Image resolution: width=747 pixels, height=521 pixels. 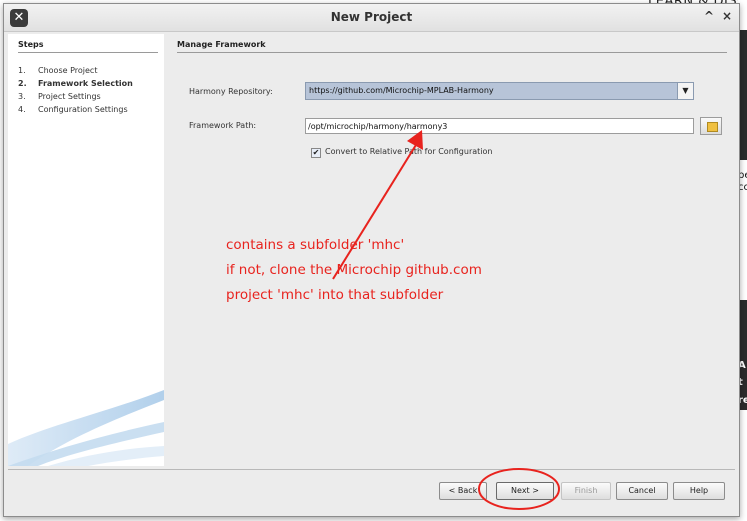 I want to click on dialog-title: New Project, so click(x=371, y=17).